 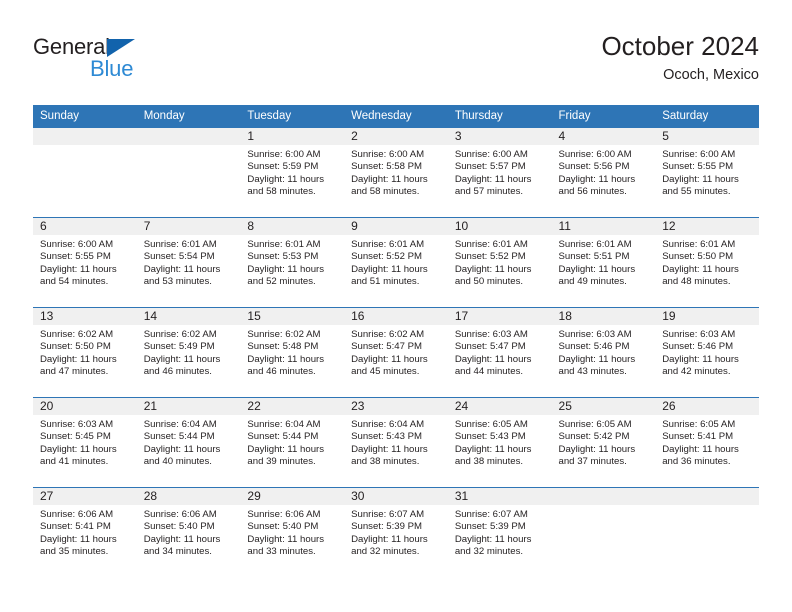 I want to click on day-number: 20, so click(x=85, y=406).